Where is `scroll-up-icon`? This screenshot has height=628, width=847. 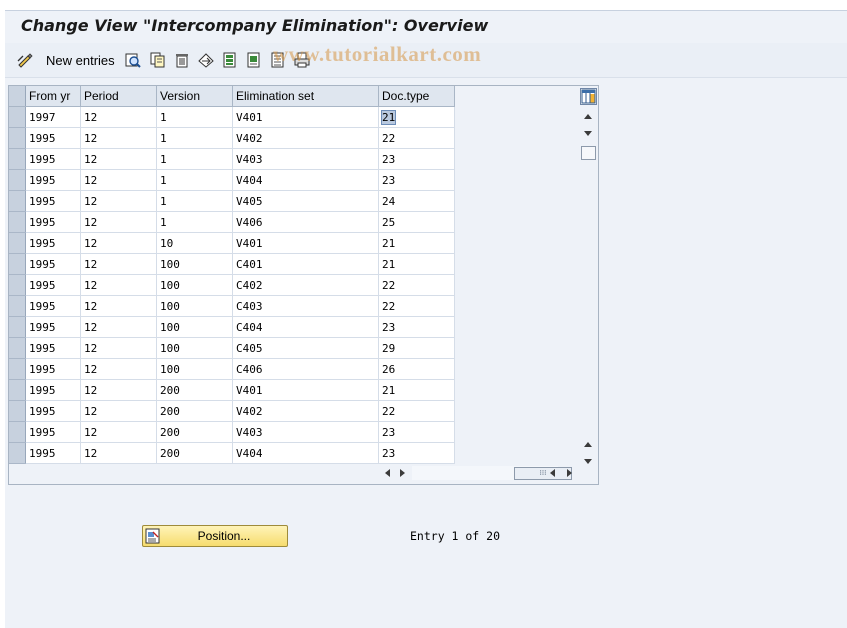
scroll-up-icon is located at coordinates (588, 116).